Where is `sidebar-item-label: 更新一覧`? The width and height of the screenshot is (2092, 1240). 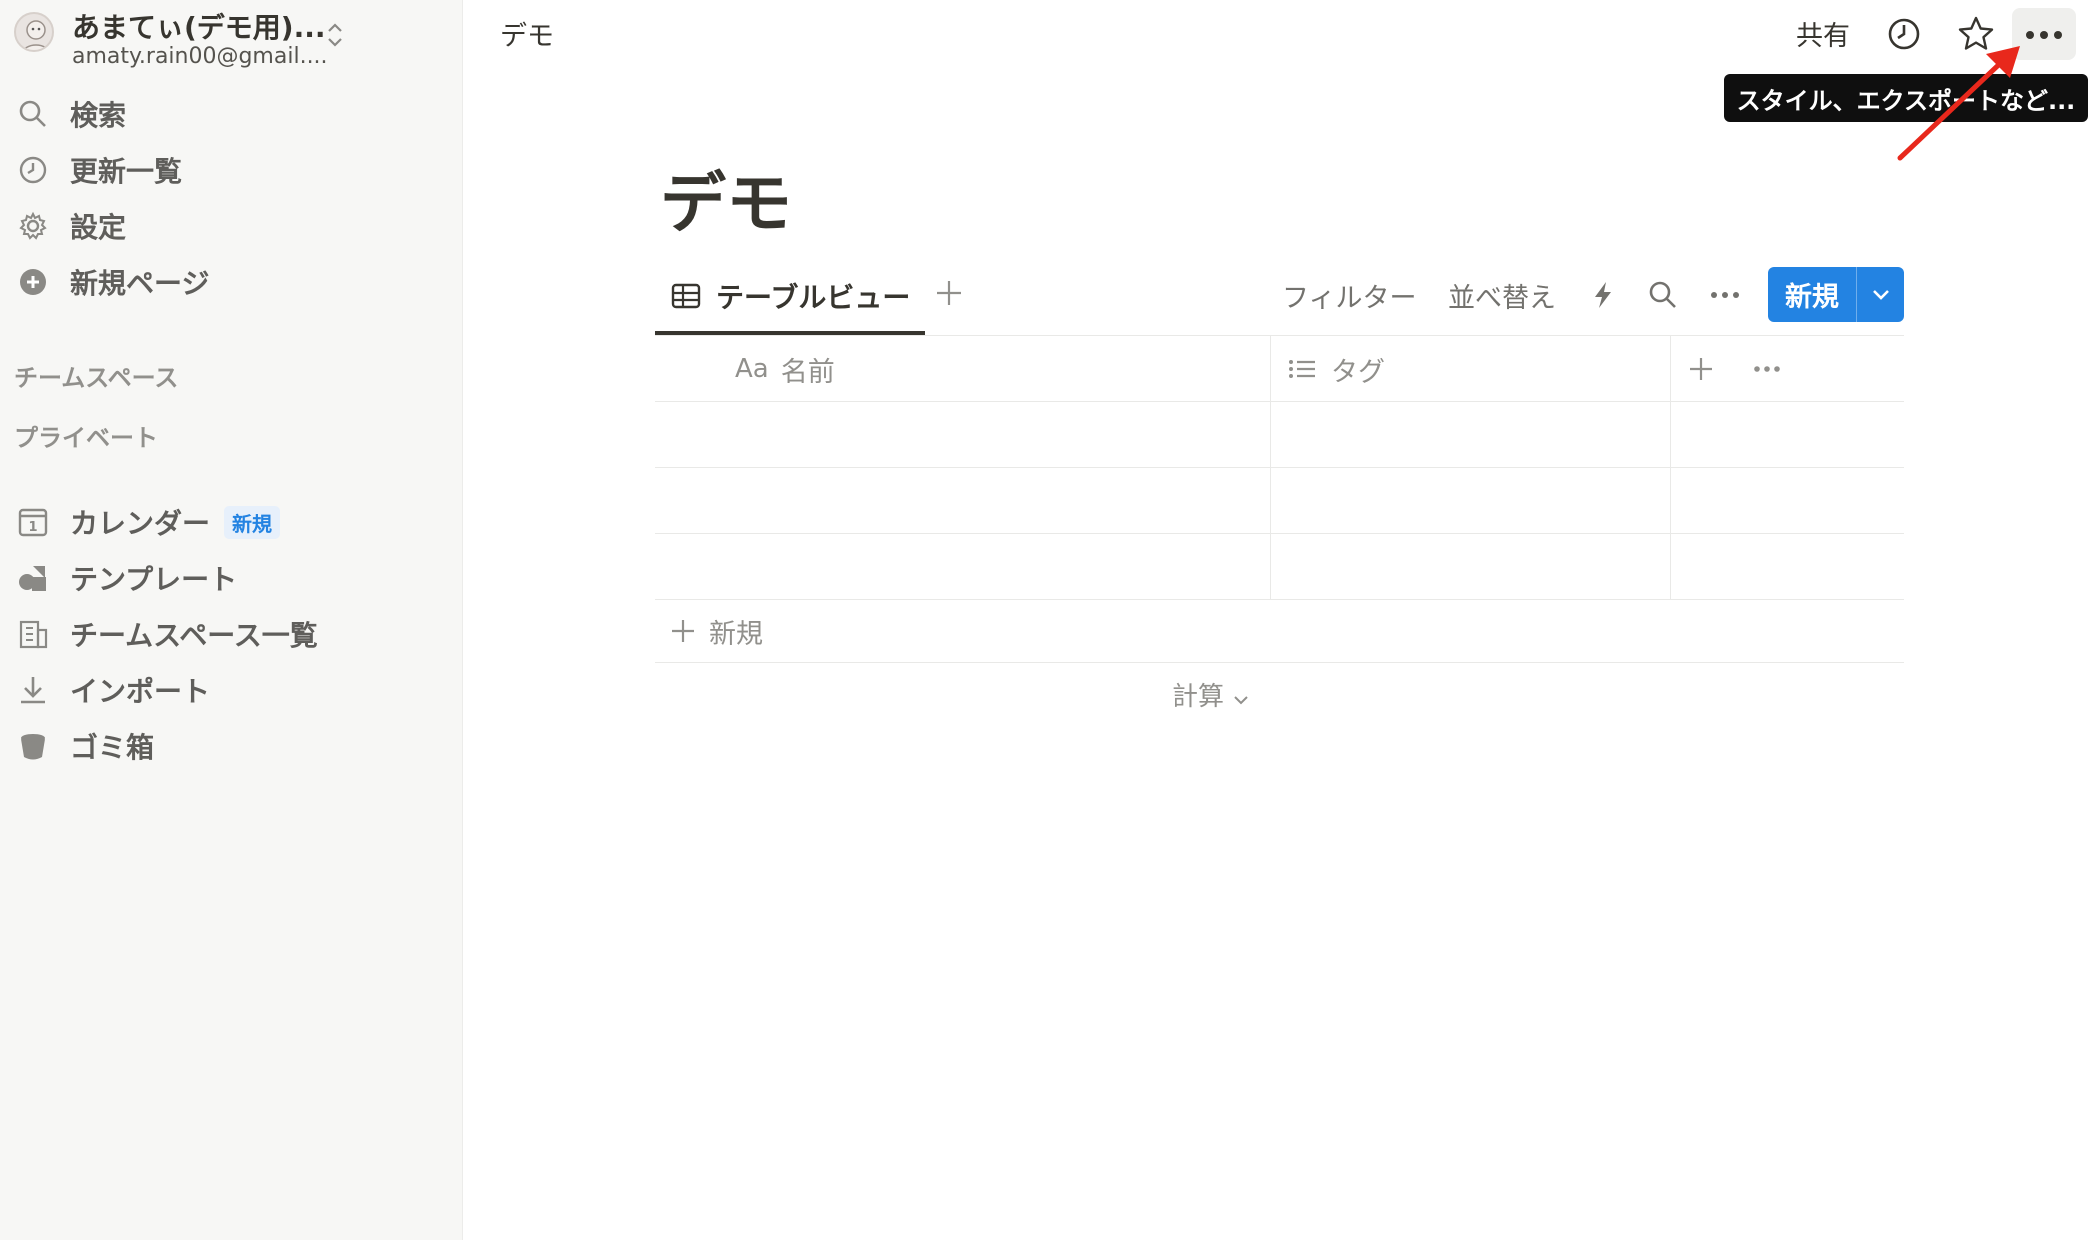 sidebar-item-label: 更新一覧 is located at coordinates (126, 171).